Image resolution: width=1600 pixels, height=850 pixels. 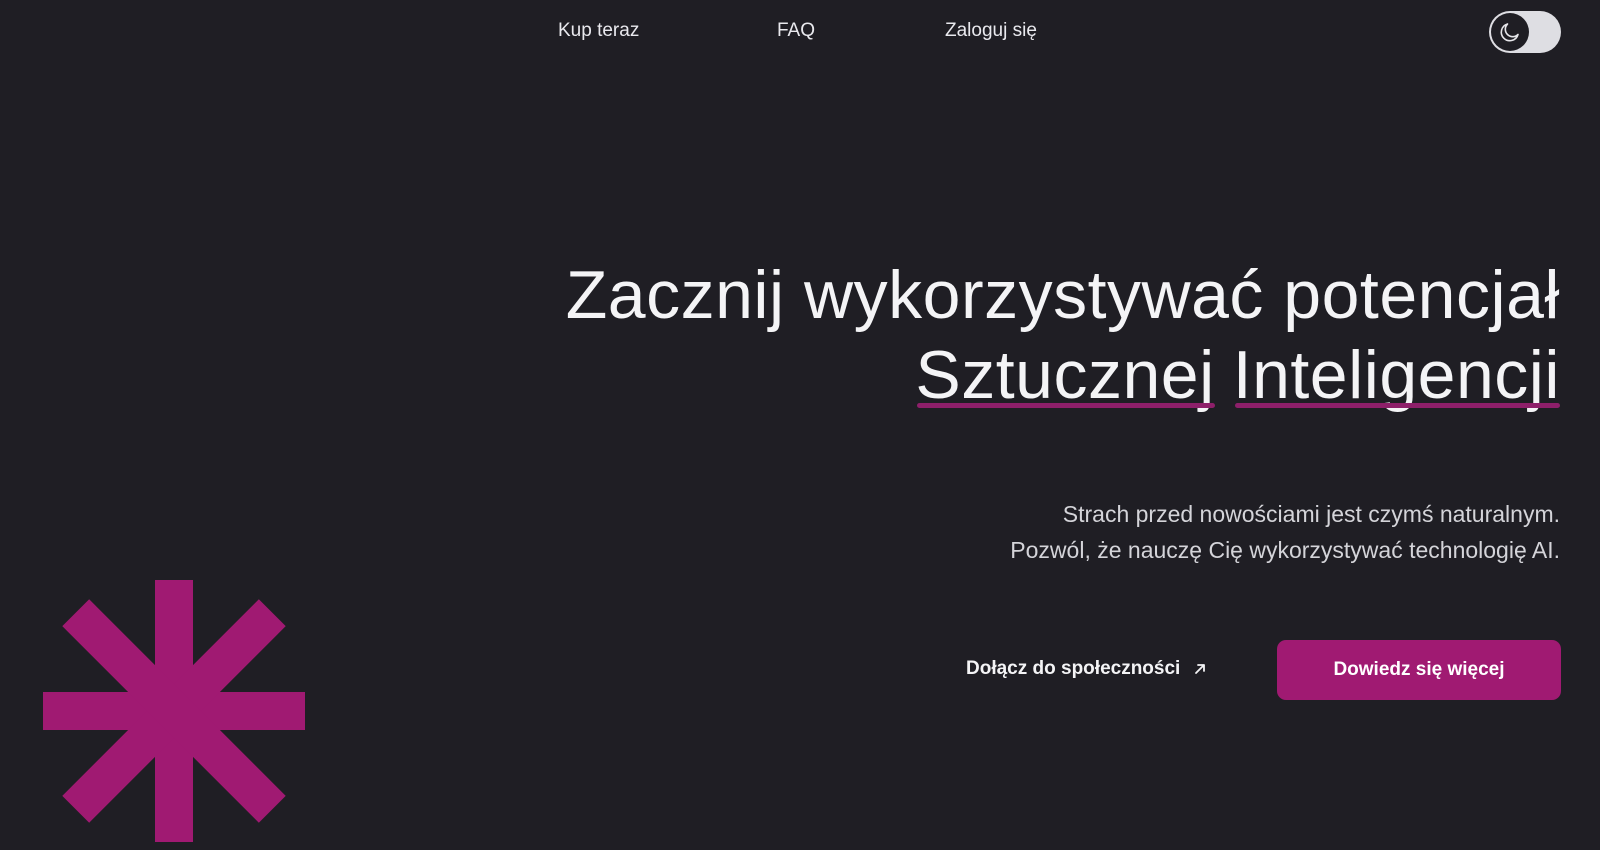 I want to click on join-community-label: Dołącz do społeczności, so click(x=1073, y=668).